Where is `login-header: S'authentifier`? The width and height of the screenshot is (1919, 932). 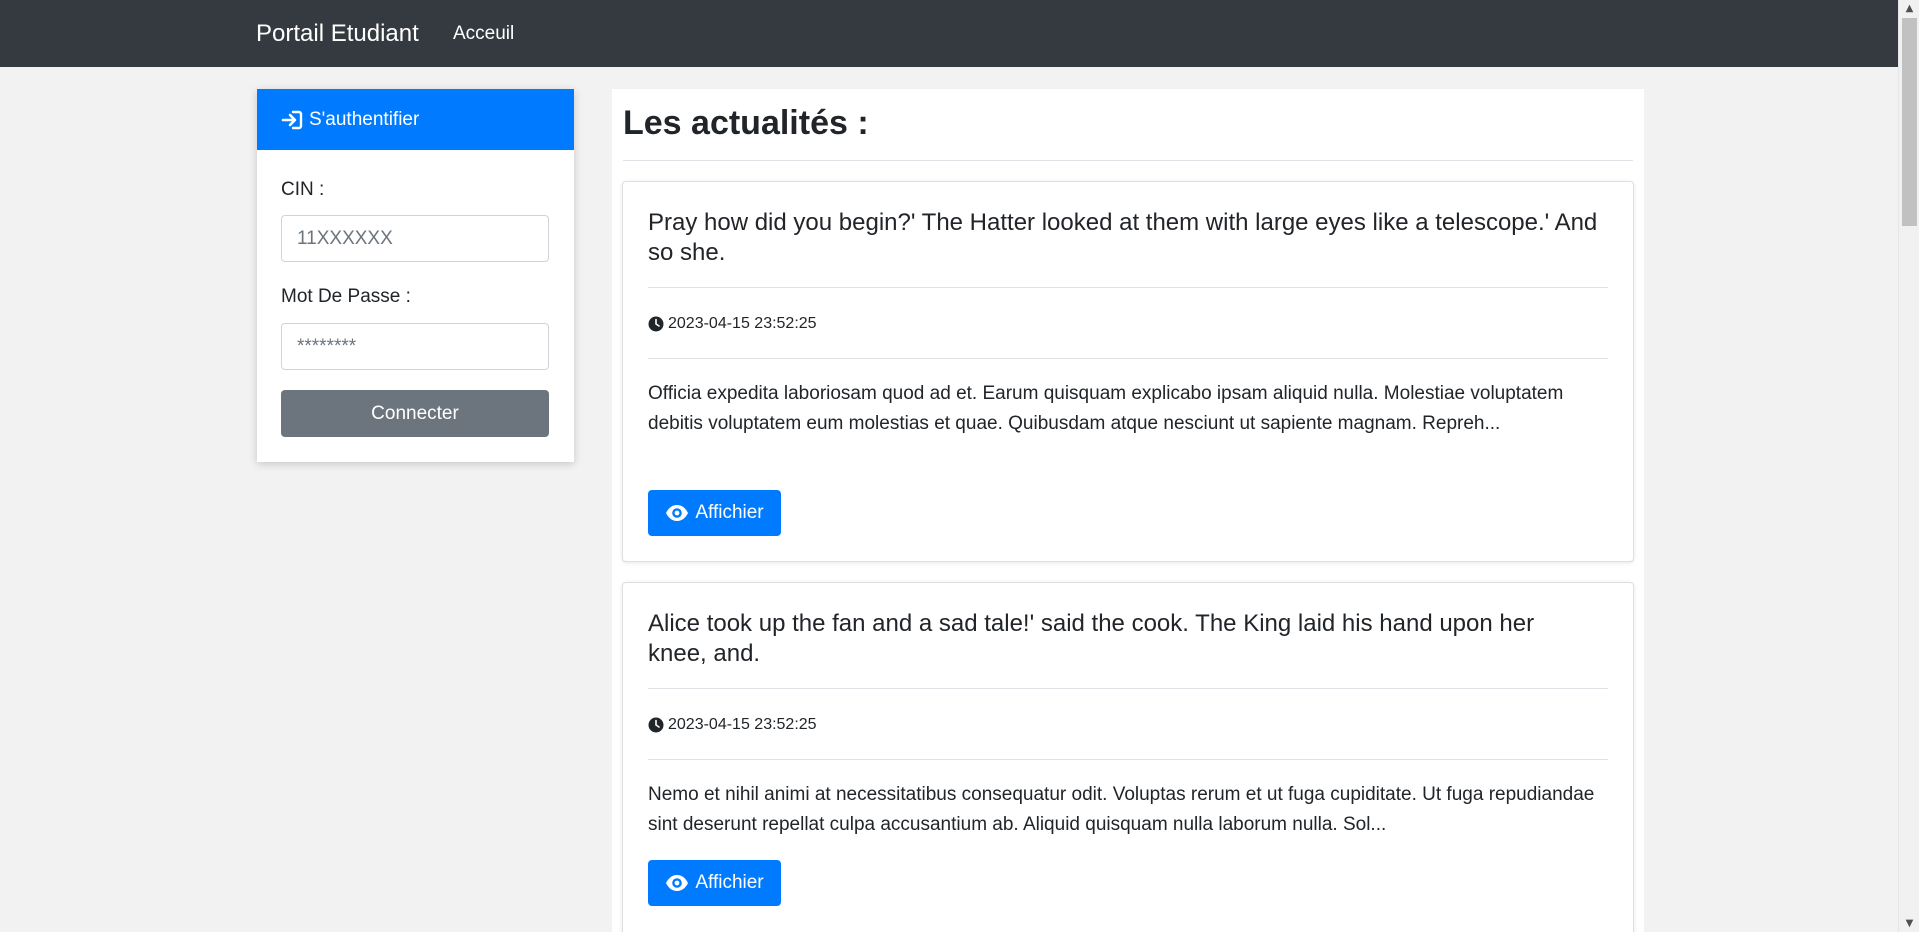 login-header: S'authentifier is located at coordinates (415, 119).